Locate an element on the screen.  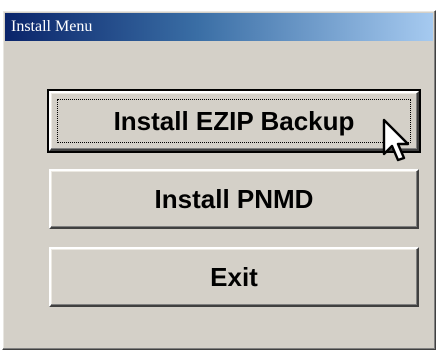
install-ezip-backup-label: Install EZIP Backup is located at coordinates (234, 120).